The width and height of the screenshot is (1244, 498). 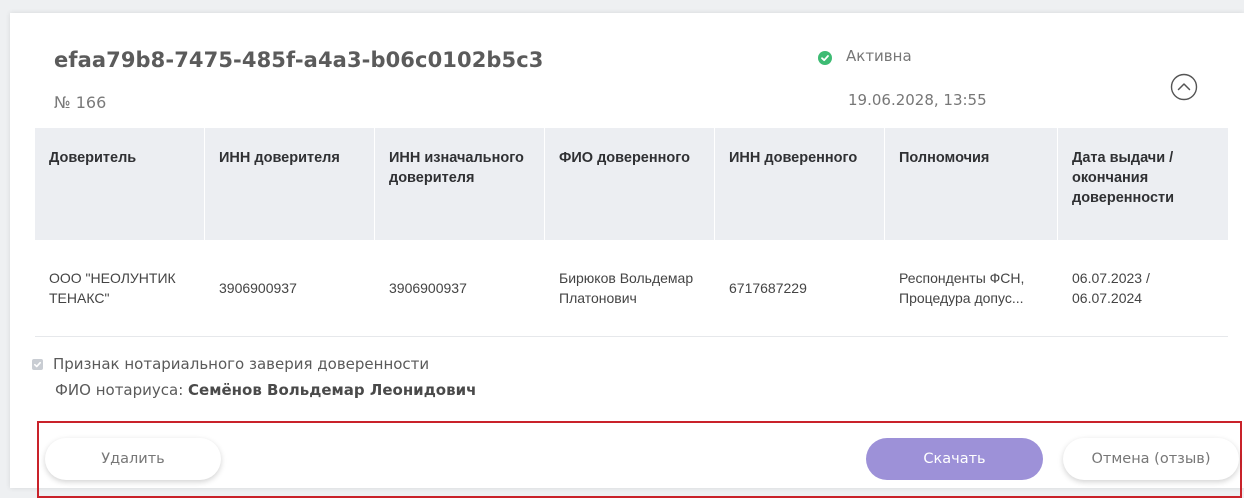 I want to click on cancel-revoke-button: Отмена (отзыв), so click(x=1151, y=459).